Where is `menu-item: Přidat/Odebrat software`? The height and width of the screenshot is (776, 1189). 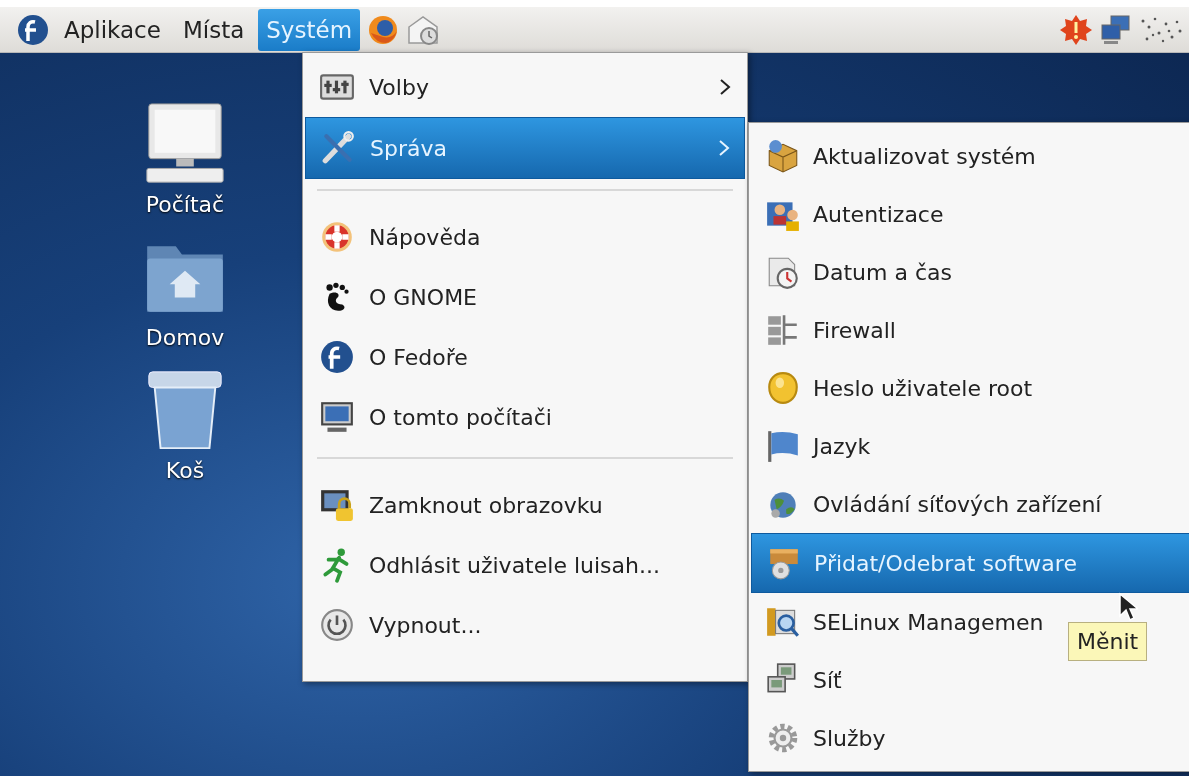
menu-item: Přidat/Odebrat software is located at coordinates (970, 563).